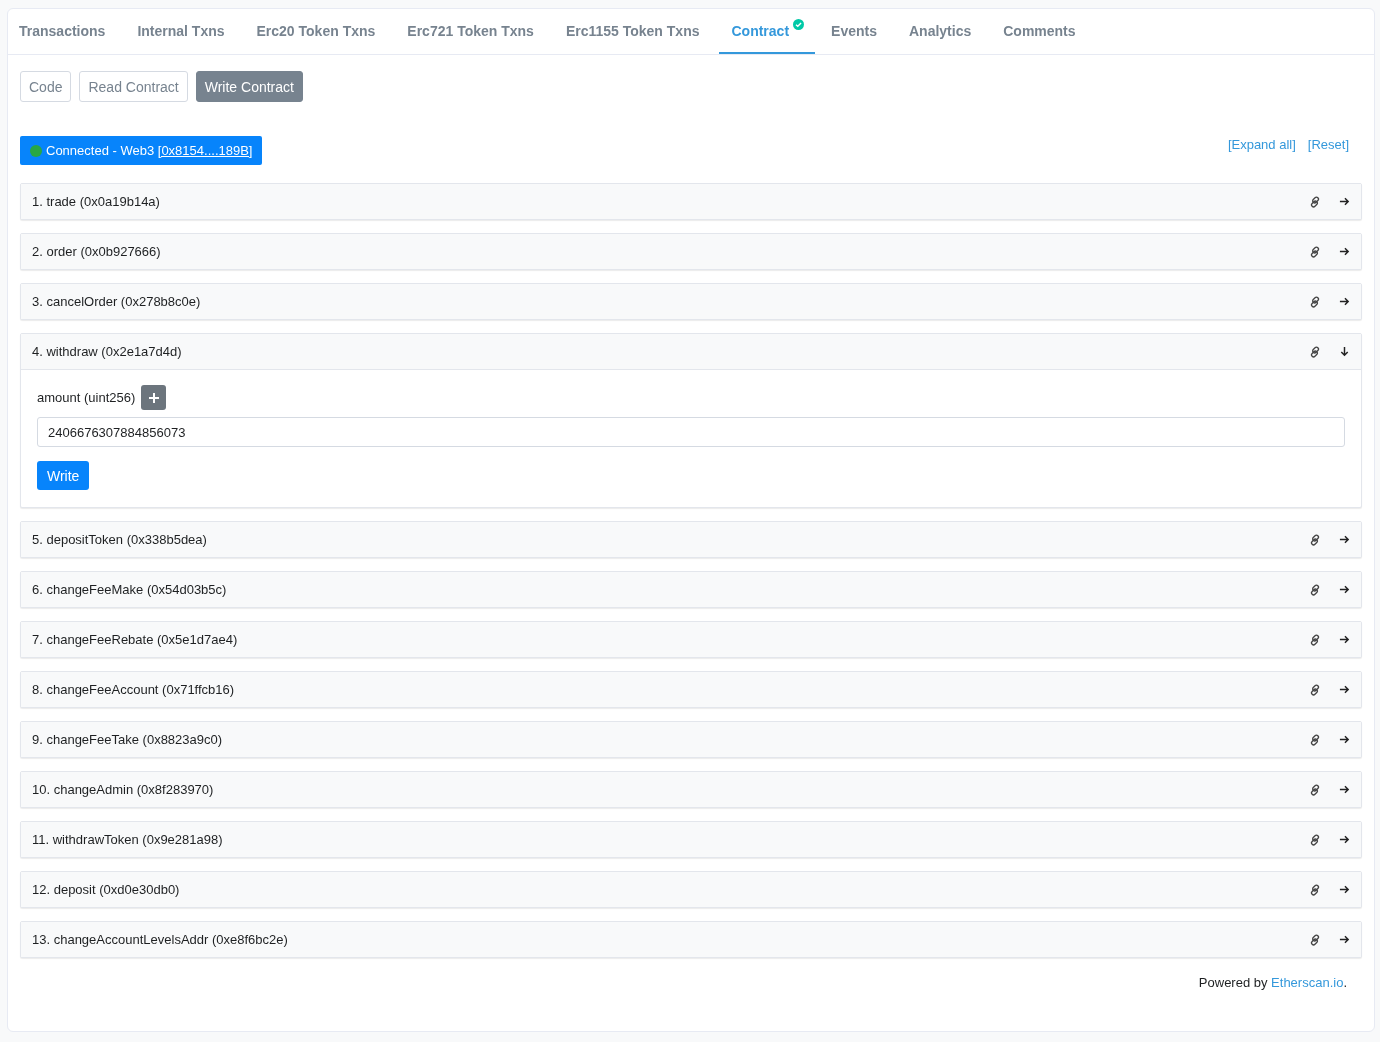 Image resolution: width=1380 pixels, height=1042 pixels. Describe the element at coordinates (661, 301) in the screenshot. I see `function-title: 3. cancelOrder (0x278b8c0e)` at that location.